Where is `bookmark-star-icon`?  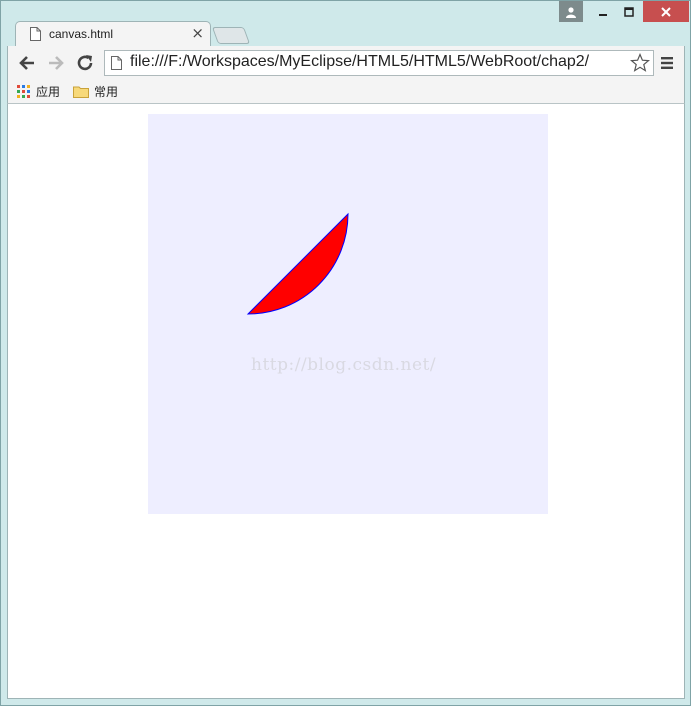
bookmark-star-icon is located at coordinates (640, 63).